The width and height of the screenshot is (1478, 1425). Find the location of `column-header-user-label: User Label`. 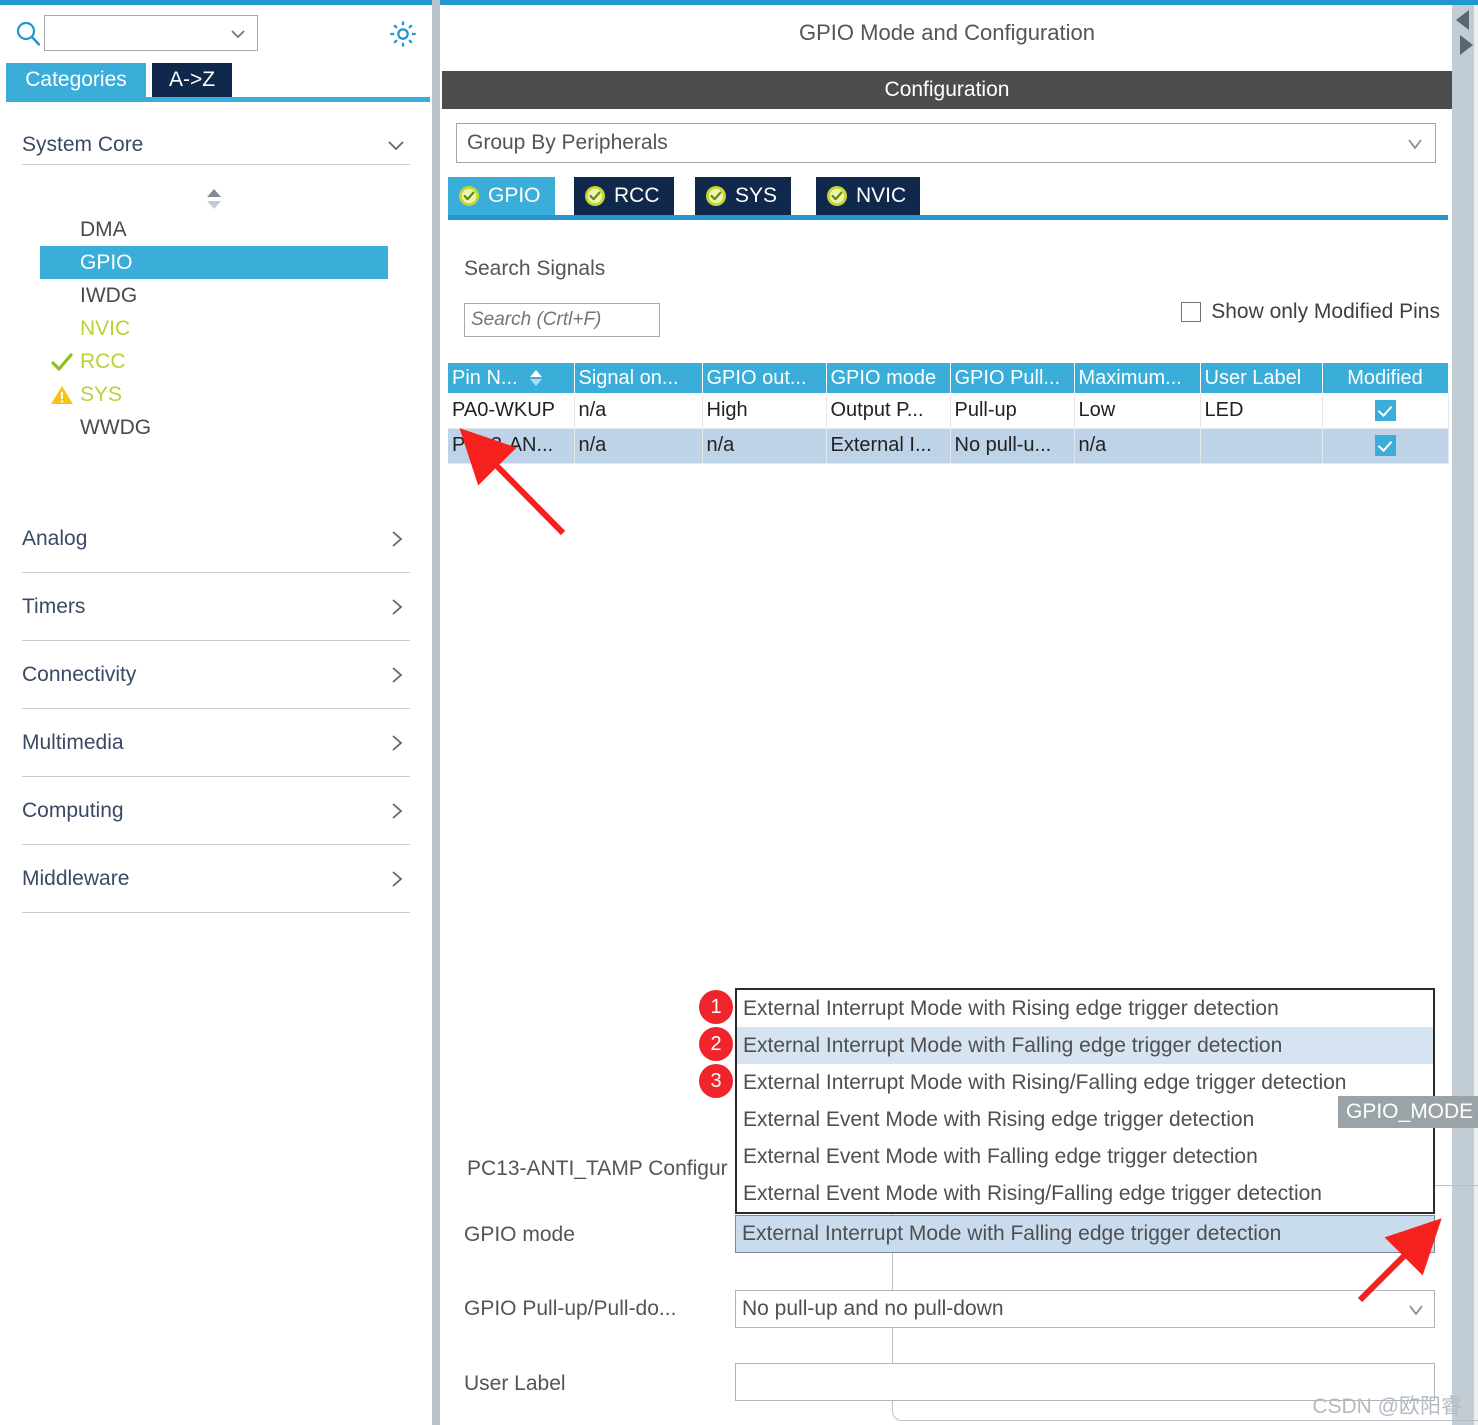

column-header-user-label: User Label is located at coordinates (1261, 378).